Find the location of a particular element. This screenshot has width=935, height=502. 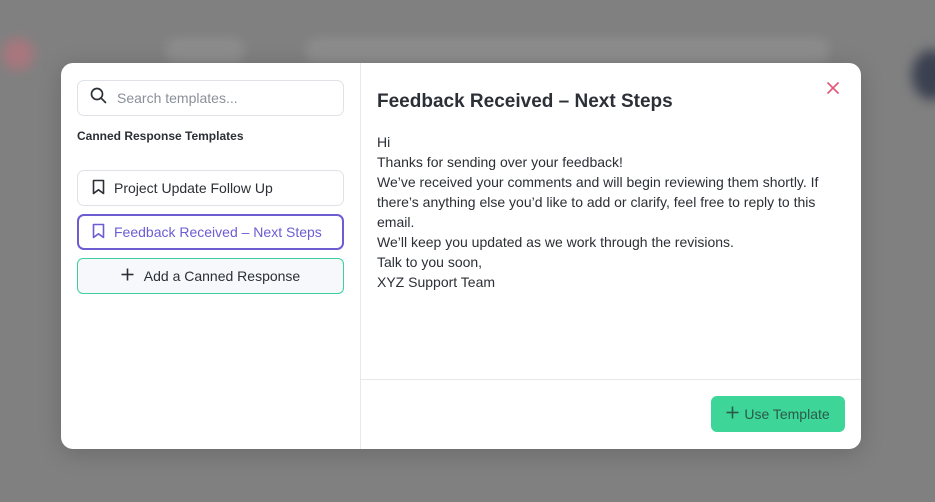

use-button-label: Use Template is located at coordinates (787, 414).